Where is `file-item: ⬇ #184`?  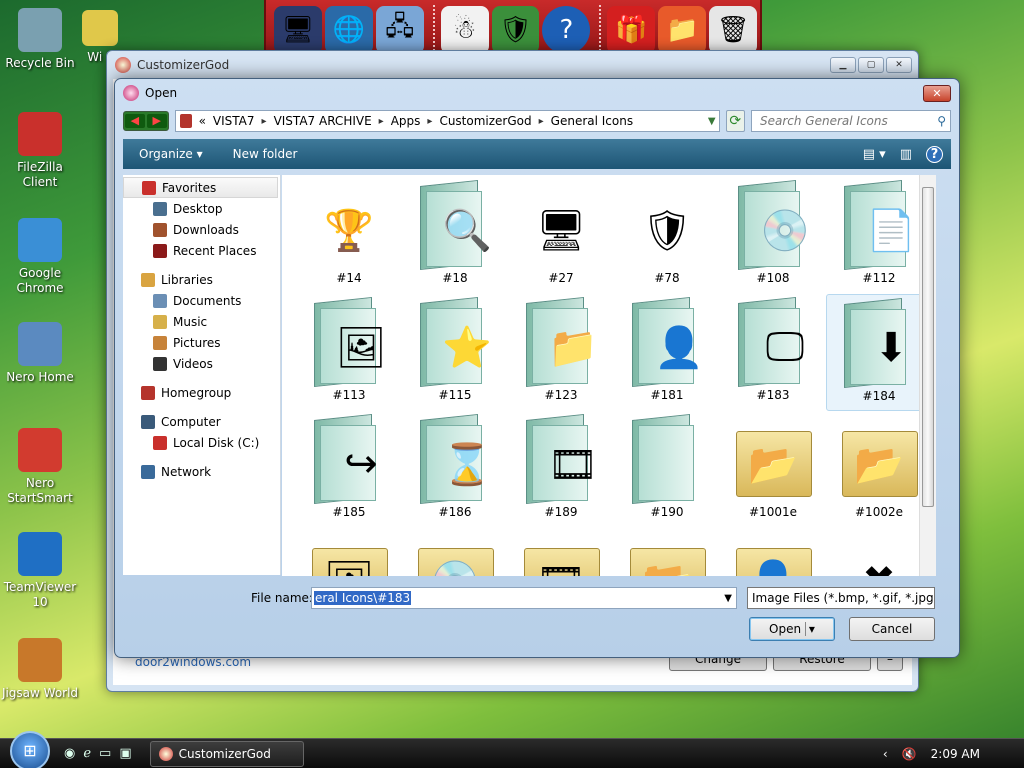 file-item: ⬇ #184 is located at coordinates (879, 352).